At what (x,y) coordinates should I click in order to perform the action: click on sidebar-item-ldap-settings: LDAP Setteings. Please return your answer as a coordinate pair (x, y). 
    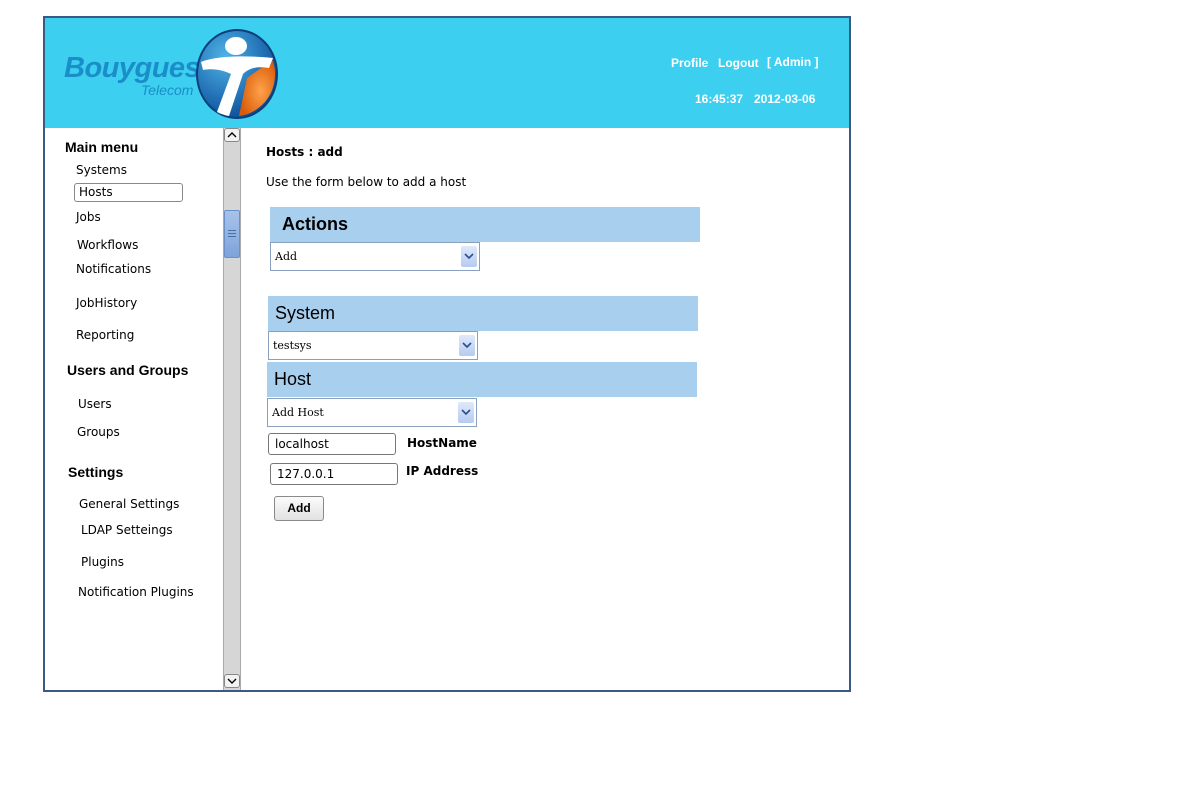
    Looking at the image, I should click on (127, 530).